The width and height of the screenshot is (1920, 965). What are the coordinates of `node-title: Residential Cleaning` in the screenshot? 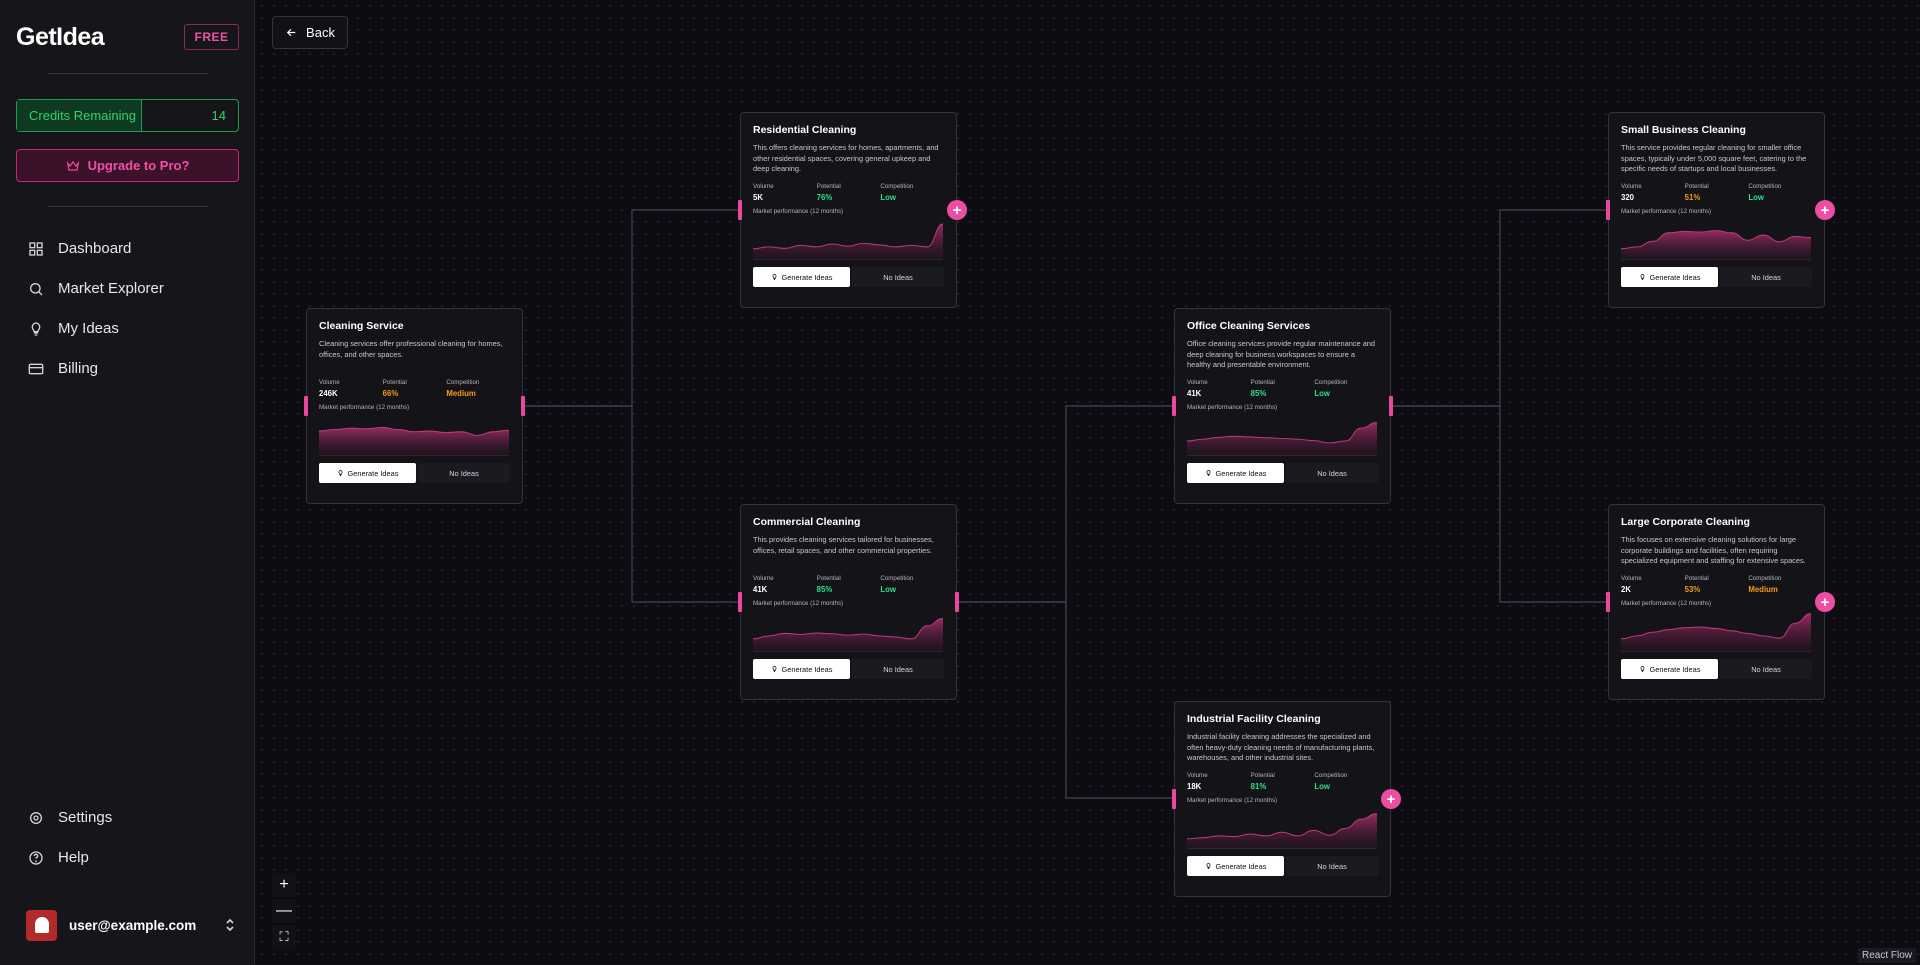 It's located at (805, 130).